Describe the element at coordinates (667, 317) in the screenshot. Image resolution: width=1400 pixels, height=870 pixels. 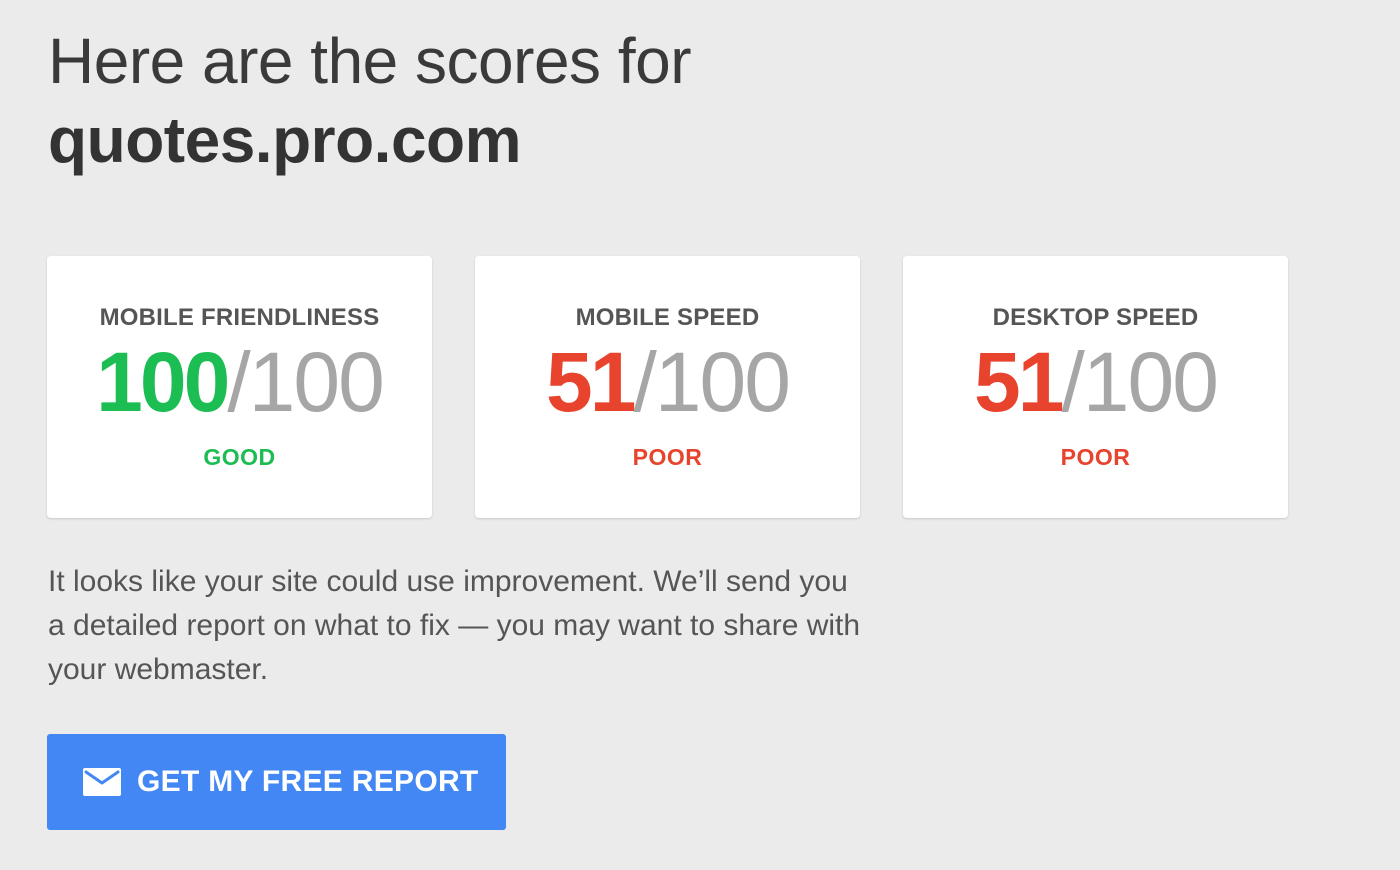
I see `score-card-title: MOBILE SPEED` at that location.